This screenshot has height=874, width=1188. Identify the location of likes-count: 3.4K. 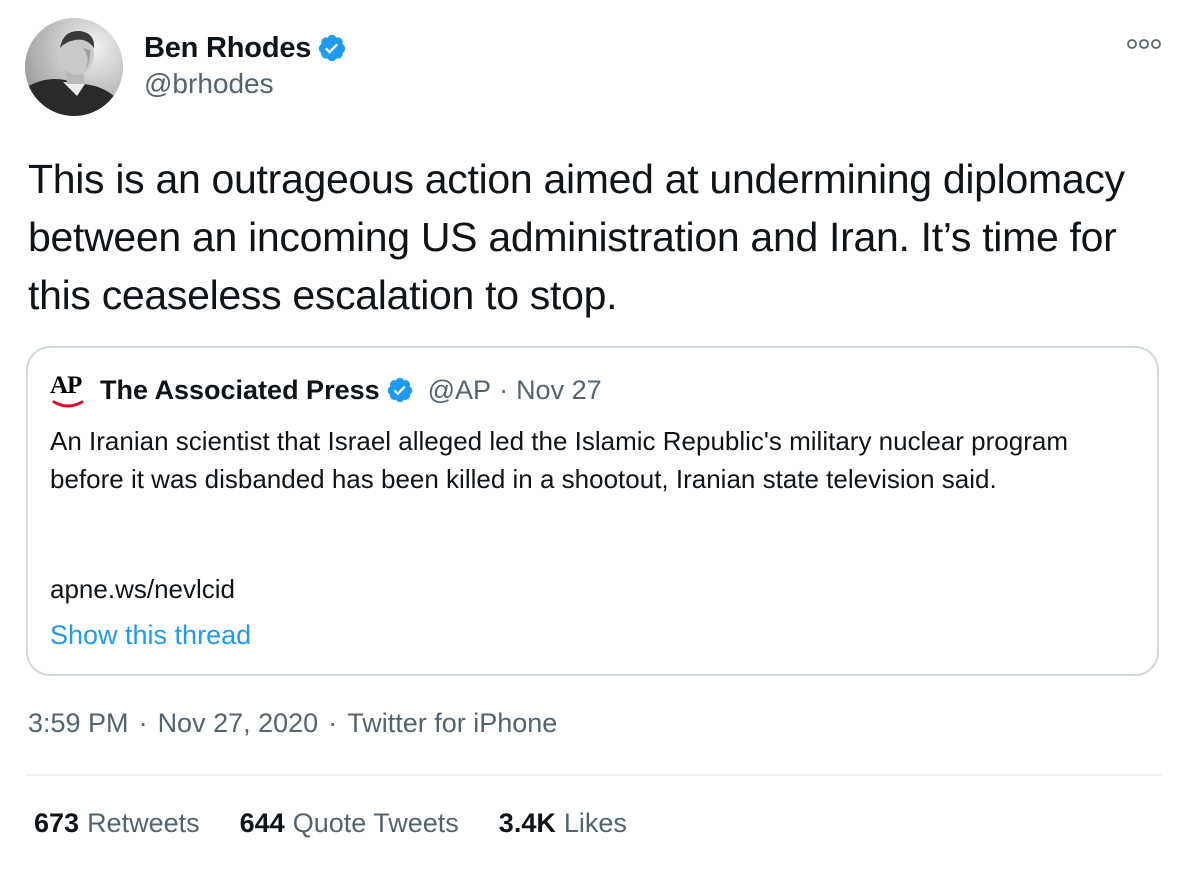
(527, 823).